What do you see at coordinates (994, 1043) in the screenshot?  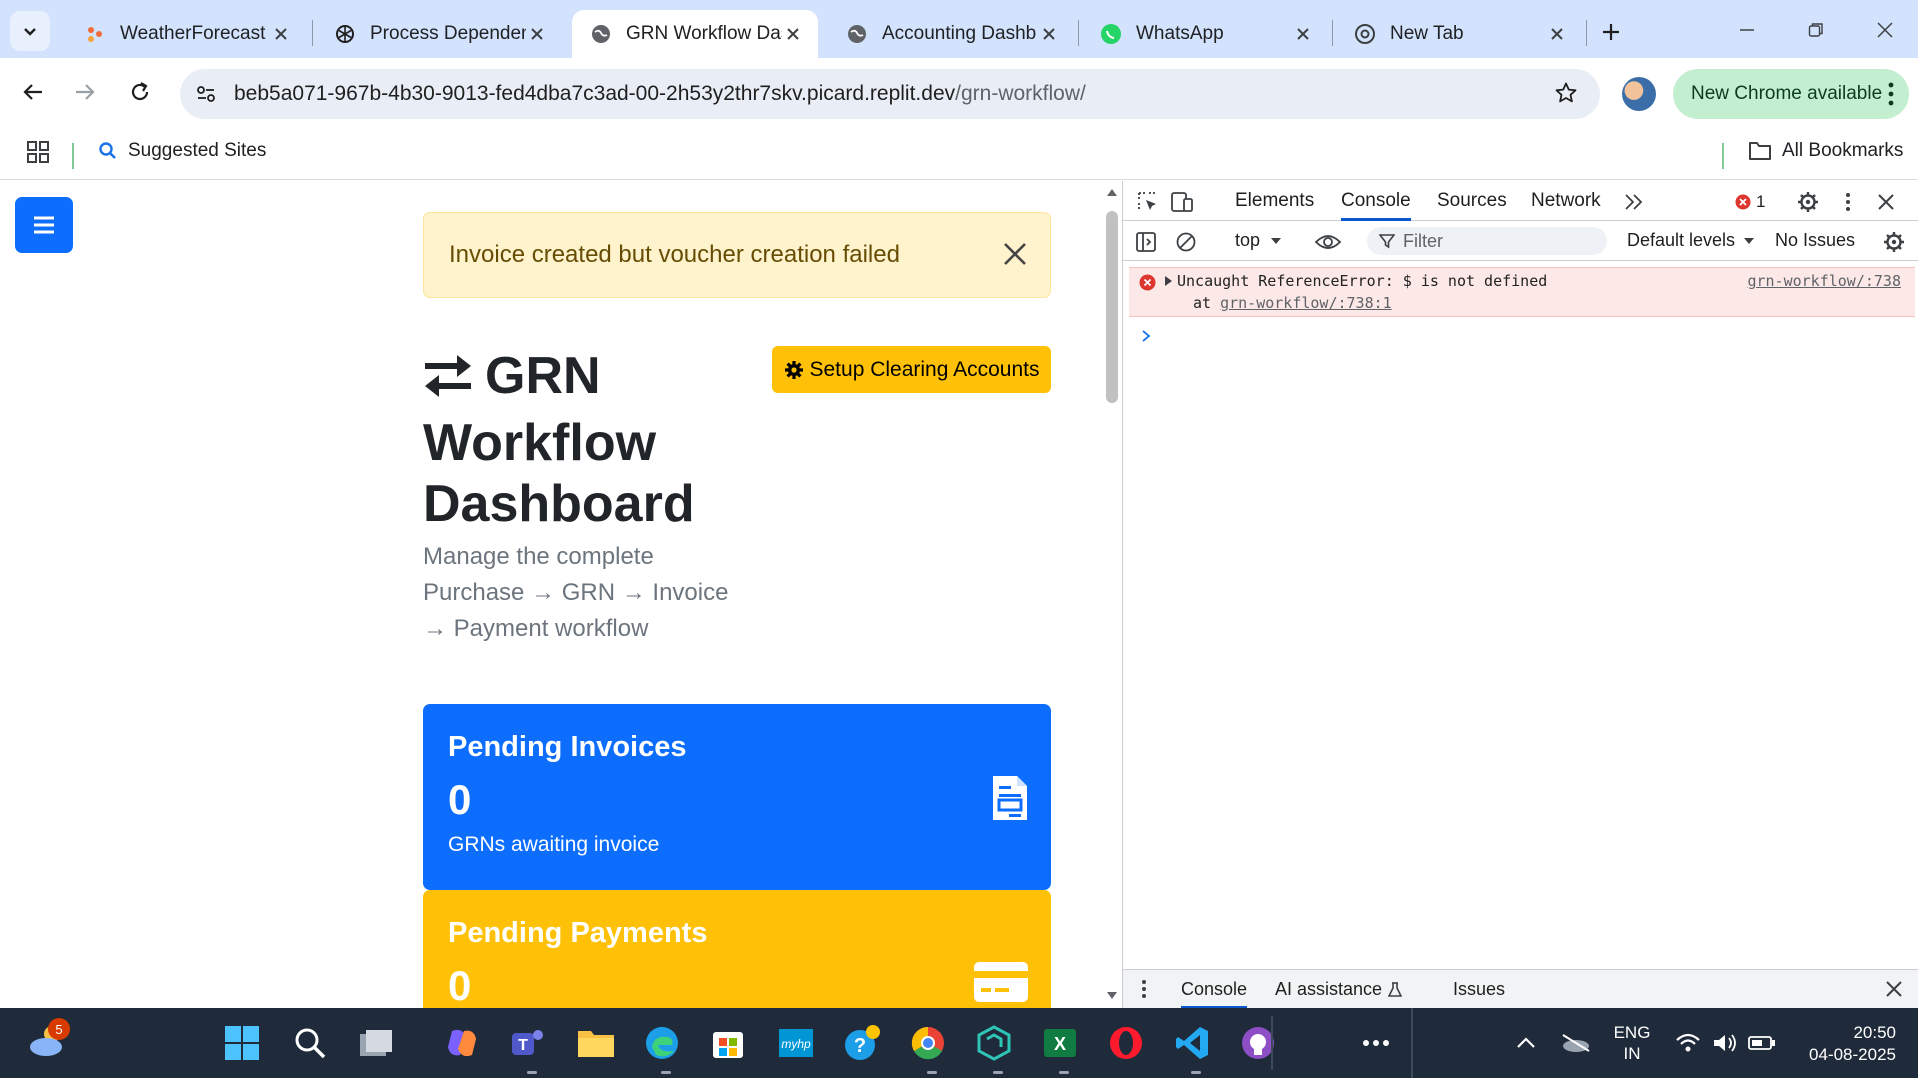 I see `replit-desktop-icon` at bounding box center [994, 1043].